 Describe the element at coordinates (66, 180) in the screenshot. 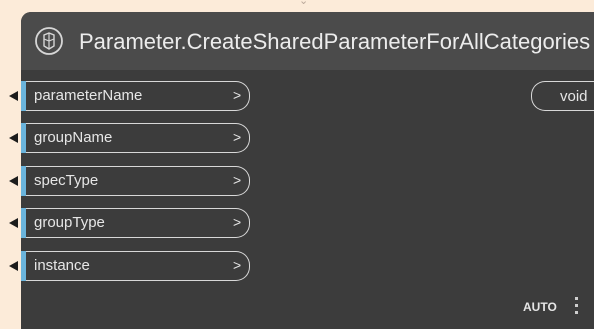

I see `port-label: specType` at that location.